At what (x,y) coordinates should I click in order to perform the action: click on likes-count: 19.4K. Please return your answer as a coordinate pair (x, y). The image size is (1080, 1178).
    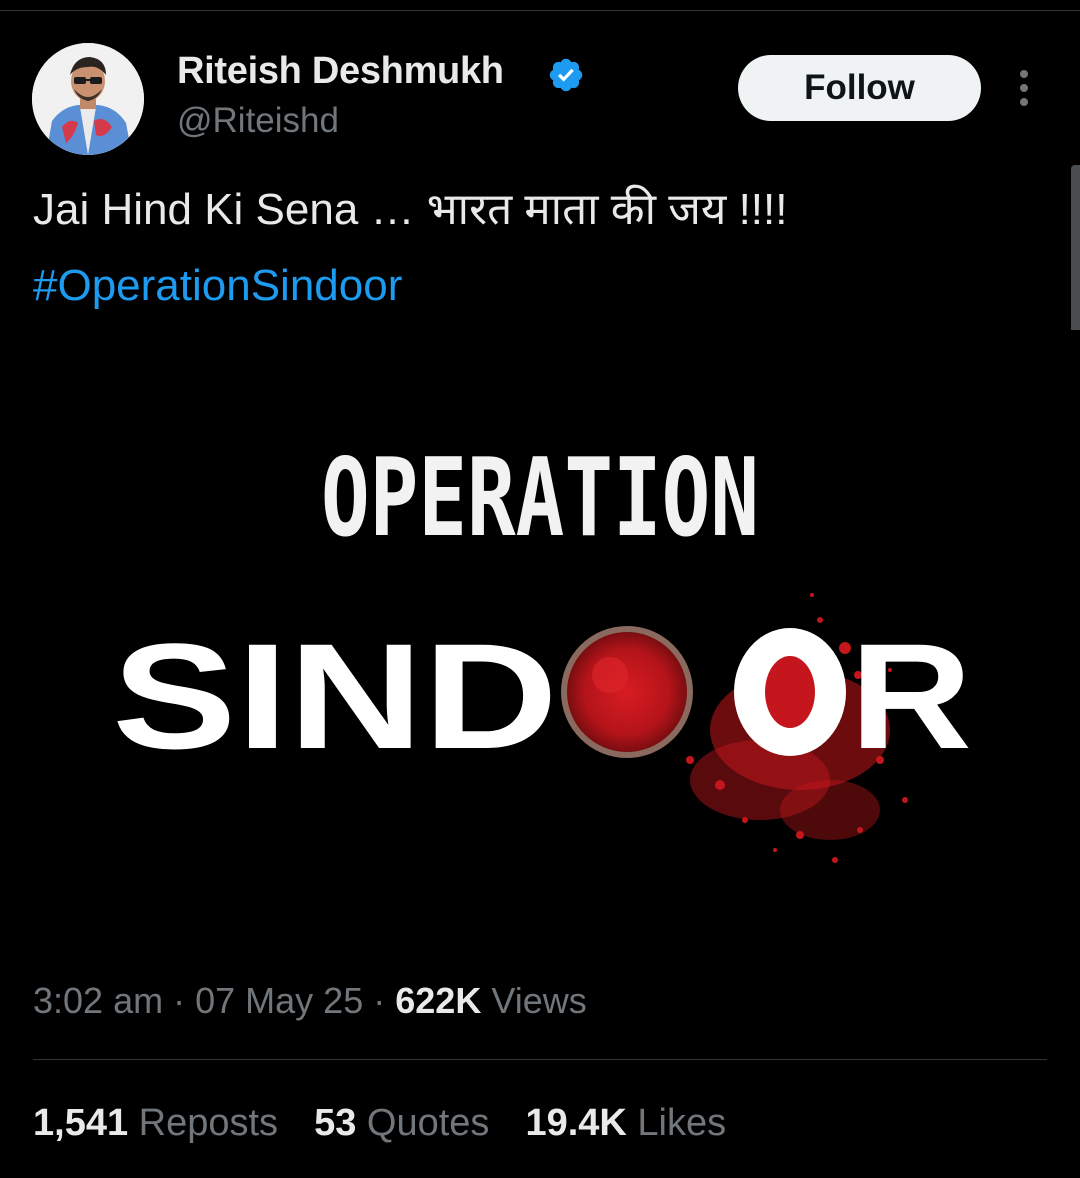
    Looking at the image, I should click on (576, 1123).